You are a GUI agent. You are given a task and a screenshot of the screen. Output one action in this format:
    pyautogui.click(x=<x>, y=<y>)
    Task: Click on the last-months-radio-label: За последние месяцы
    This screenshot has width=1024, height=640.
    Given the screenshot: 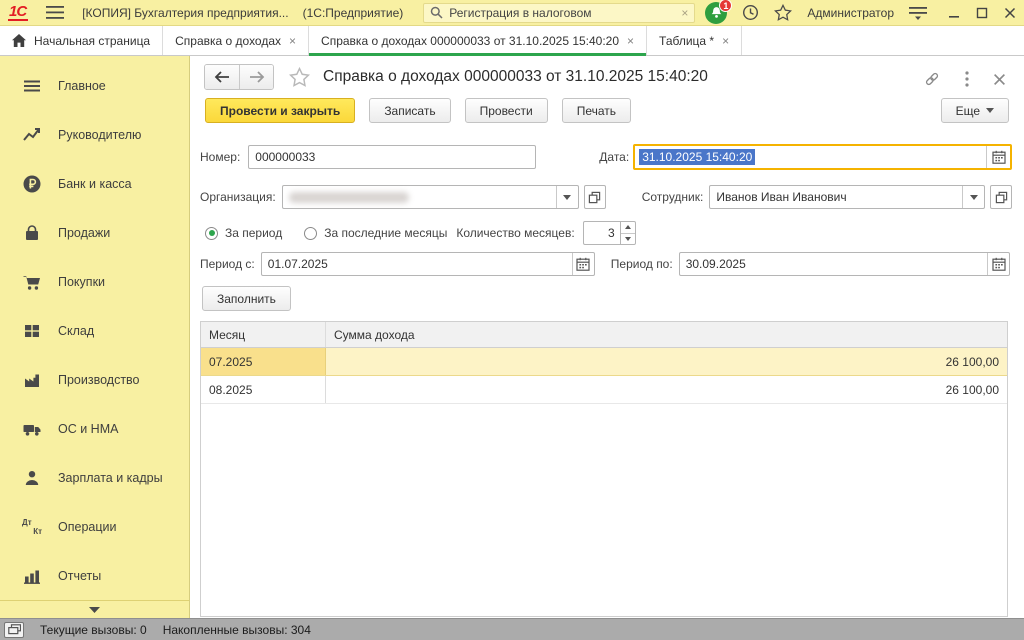 What is the action you would take?
    pyautogui.click(x=386, y=233)
    